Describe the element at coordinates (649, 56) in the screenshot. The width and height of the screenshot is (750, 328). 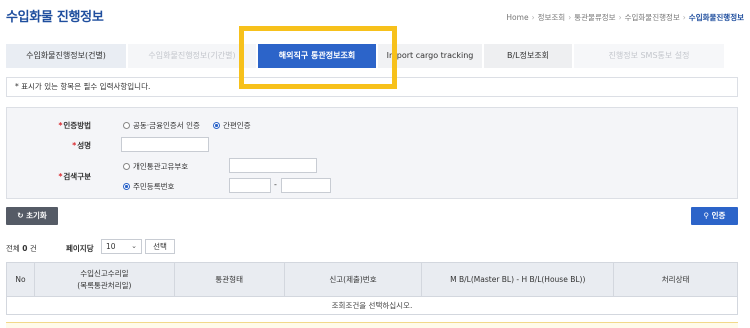
I see `tab-sms-notification: 진행정보 SMS통보 설정` at that location.